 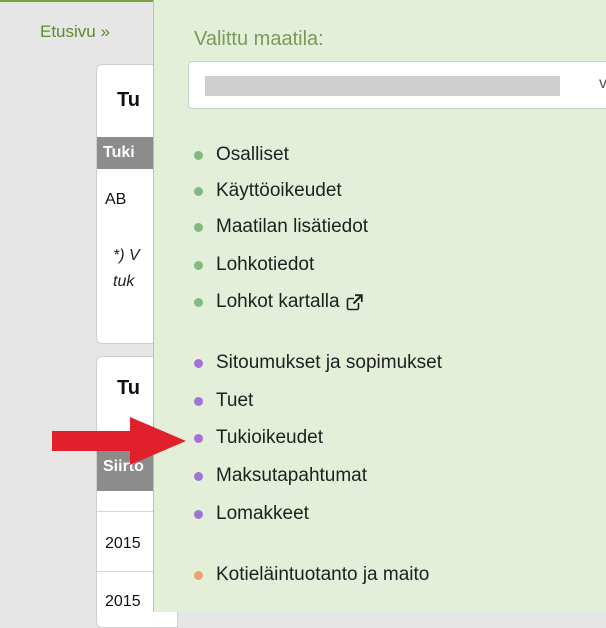 I want to click on menu-item-tuet: Tuet, so click(x=223, y=401).